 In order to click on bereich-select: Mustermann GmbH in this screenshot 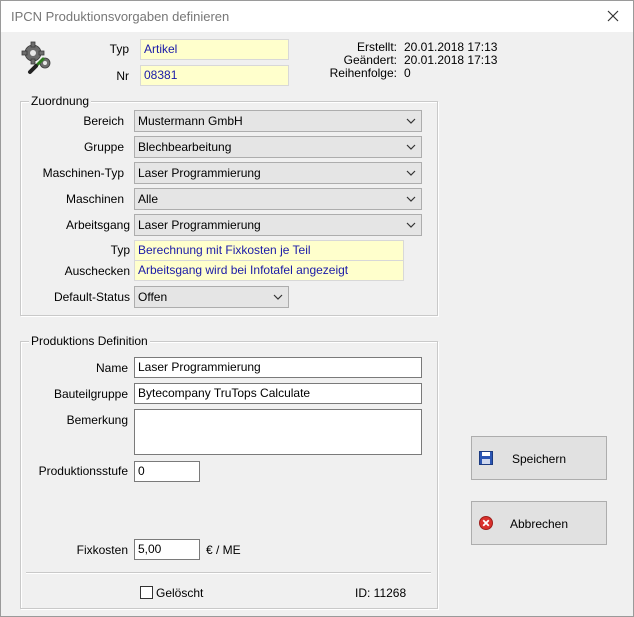, I will do `click(278, 121)`.